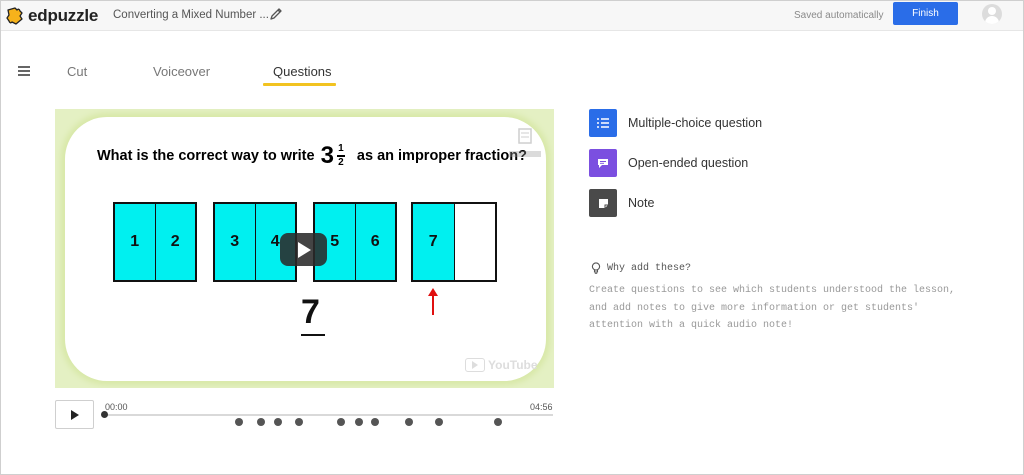  I want to click on menu-icon, so click(24, 71).